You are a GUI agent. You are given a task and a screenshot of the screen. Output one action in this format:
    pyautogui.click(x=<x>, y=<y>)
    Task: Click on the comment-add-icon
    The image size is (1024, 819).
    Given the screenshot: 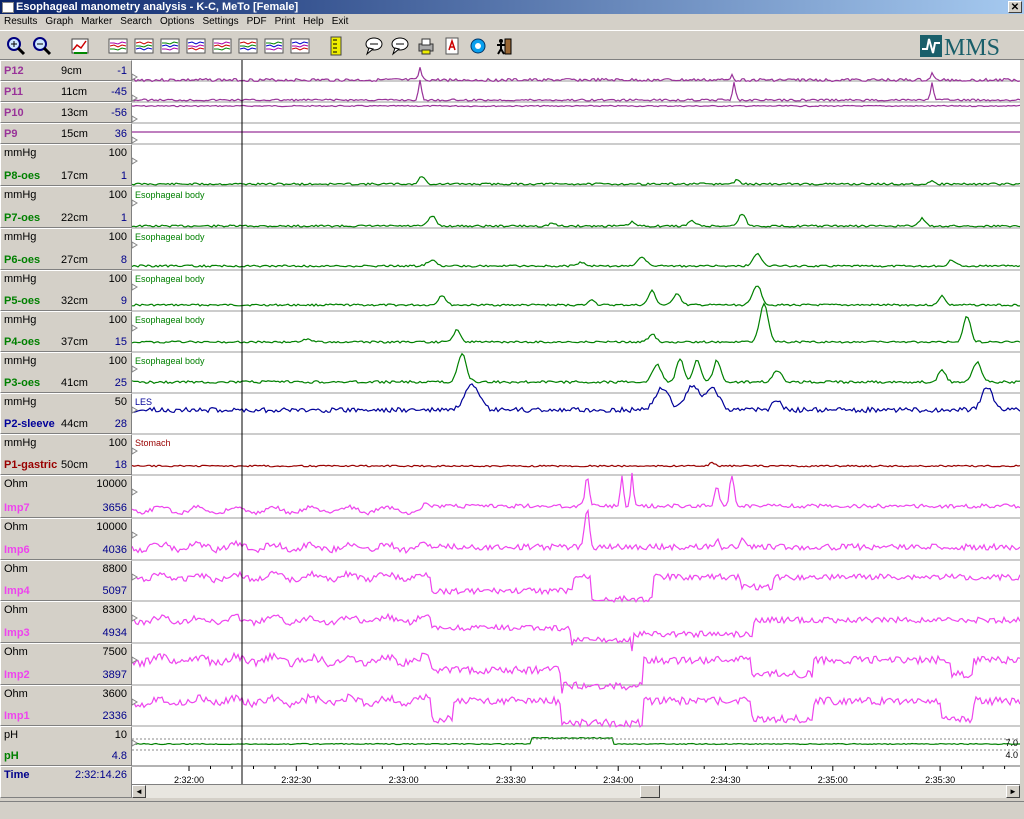 What is the action you would take?
    pyautogui.click(x=400, y=46)
    